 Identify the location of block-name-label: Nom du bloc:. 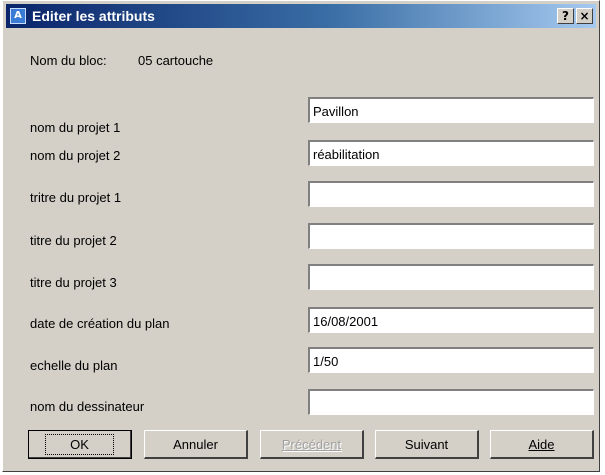
(68, 60).